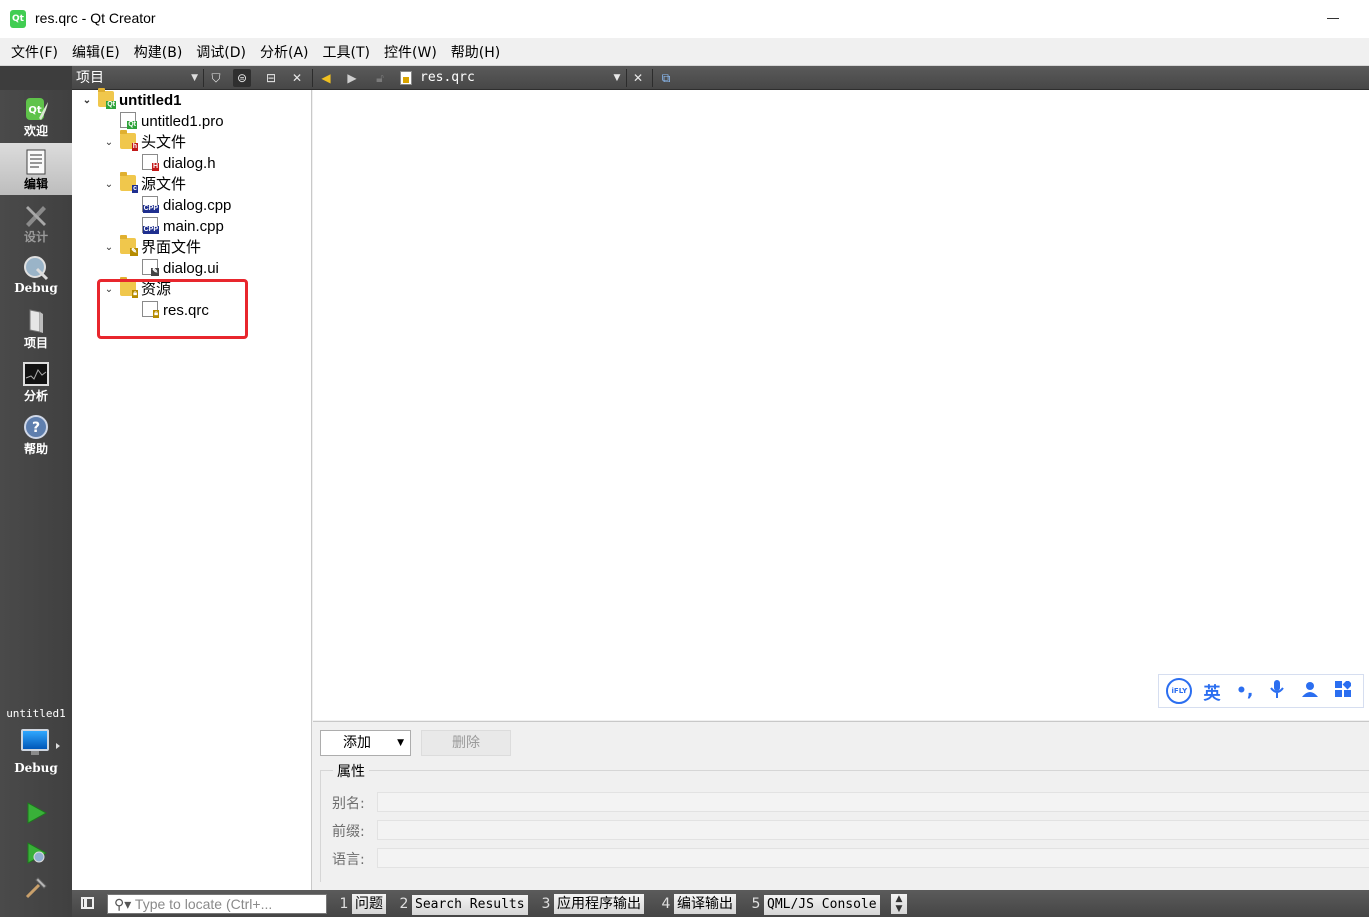 The height and width of the screenshot is (917, 1369). I want to click on apps-grid-icon, so click(1343, 690).